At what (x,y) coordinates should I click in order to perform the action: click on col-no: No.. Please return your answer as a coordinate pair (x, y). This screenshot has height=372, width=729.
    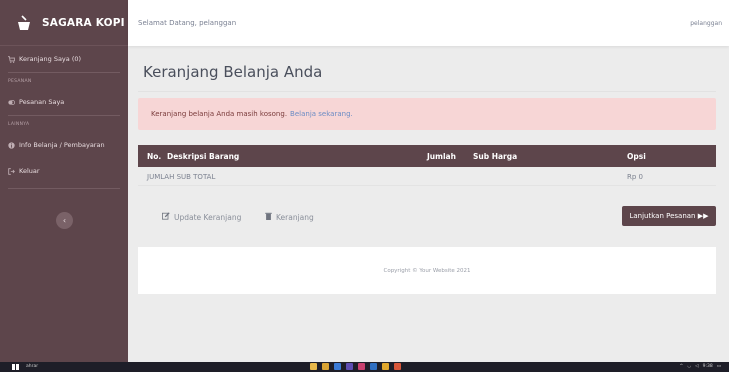
    Looking at the image, I should click on (154, 156).